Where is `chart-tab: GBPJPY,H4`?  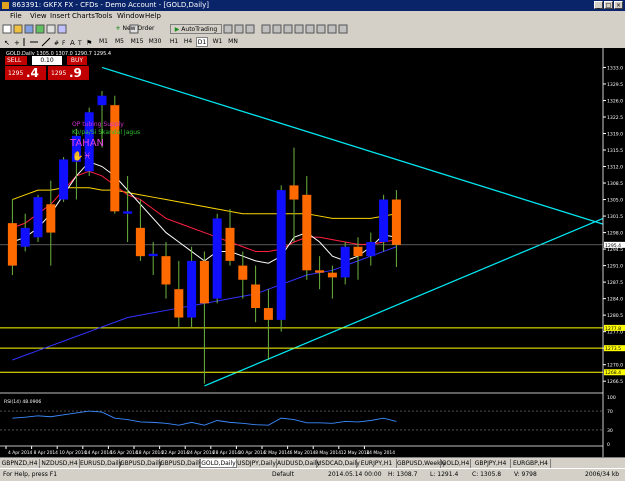 chart-tab: GBPJPY,H4 is located at coordinates (491, 463).